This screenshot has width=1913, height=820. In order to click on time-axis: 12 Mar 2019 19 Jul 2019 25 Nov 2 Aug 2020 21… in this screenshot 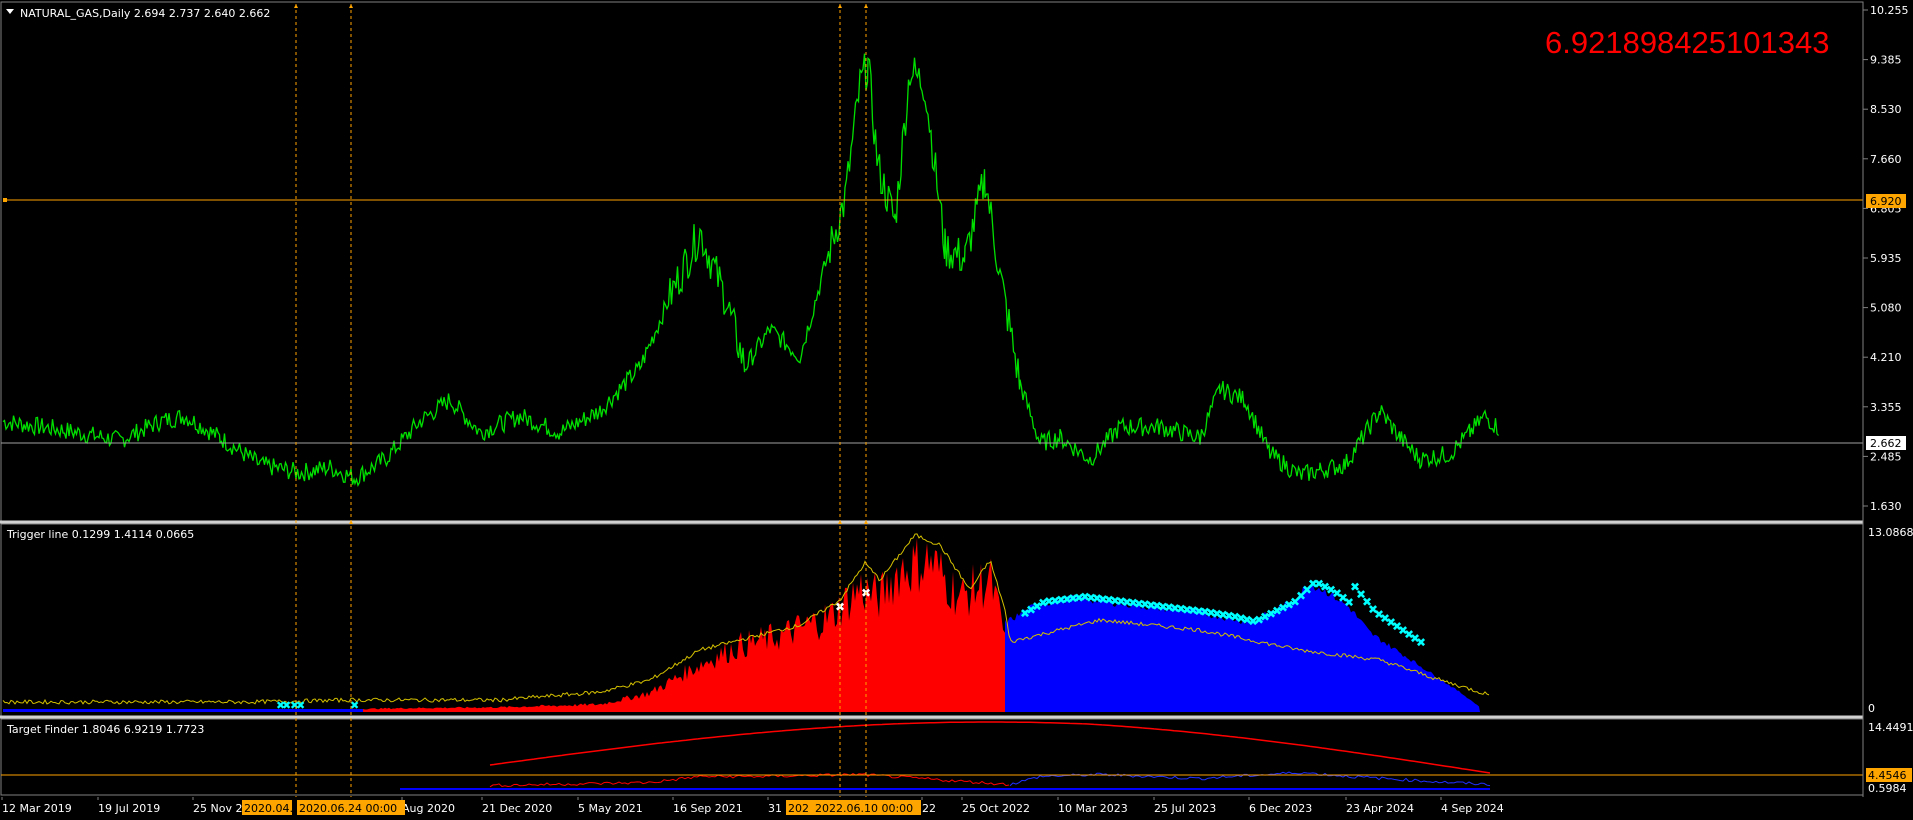, I will do `click(752, 806)`.